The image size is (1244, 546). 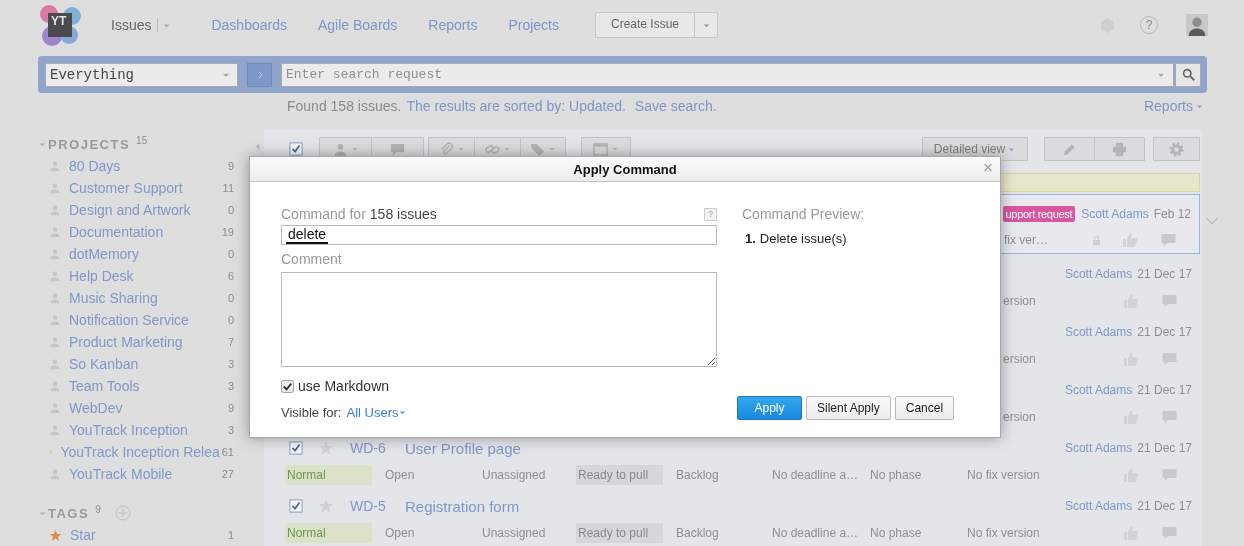 What do you see at coordinates (323, 214) in the screenshot?
I see `field-label: Command for` at bounding box center [323, 214].